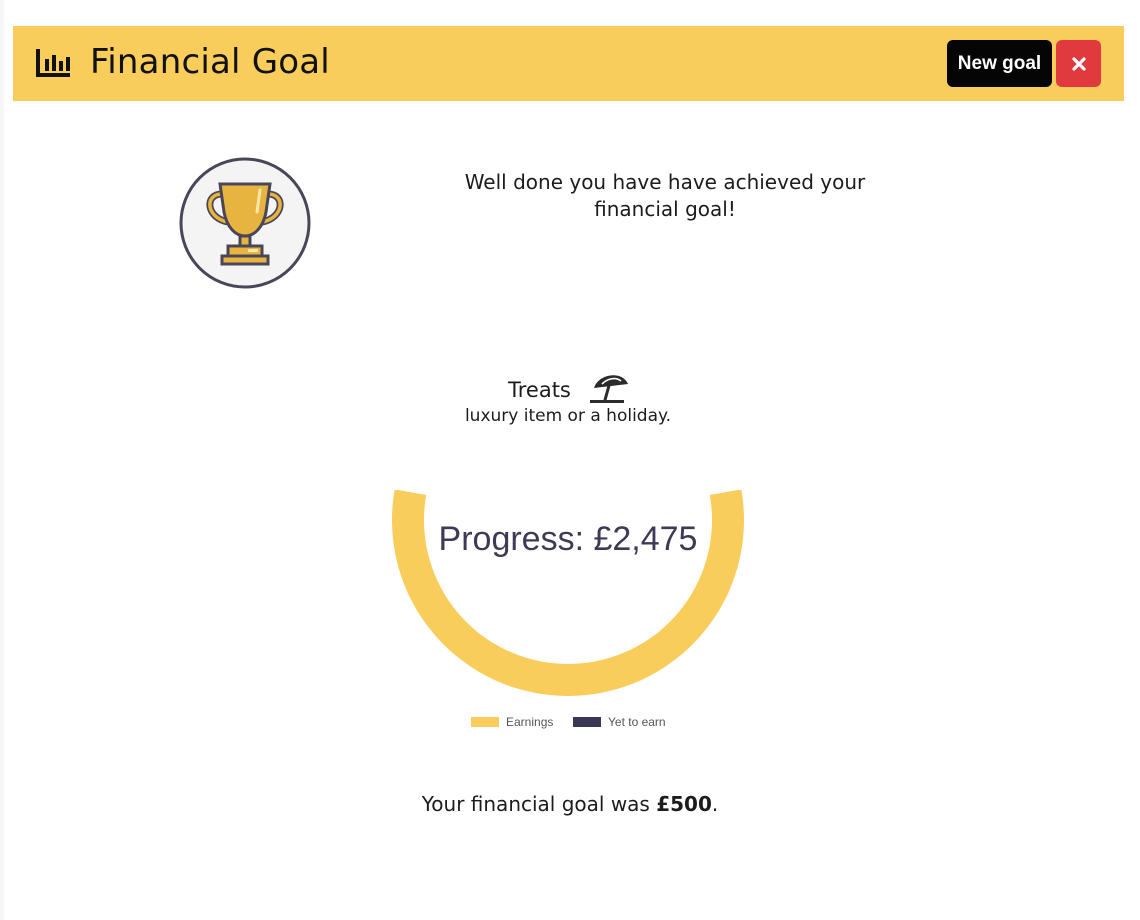 This screenshot has height=920, width=1140. I want to click on header-bar: Financial Goal New goal, so click(568, 63).